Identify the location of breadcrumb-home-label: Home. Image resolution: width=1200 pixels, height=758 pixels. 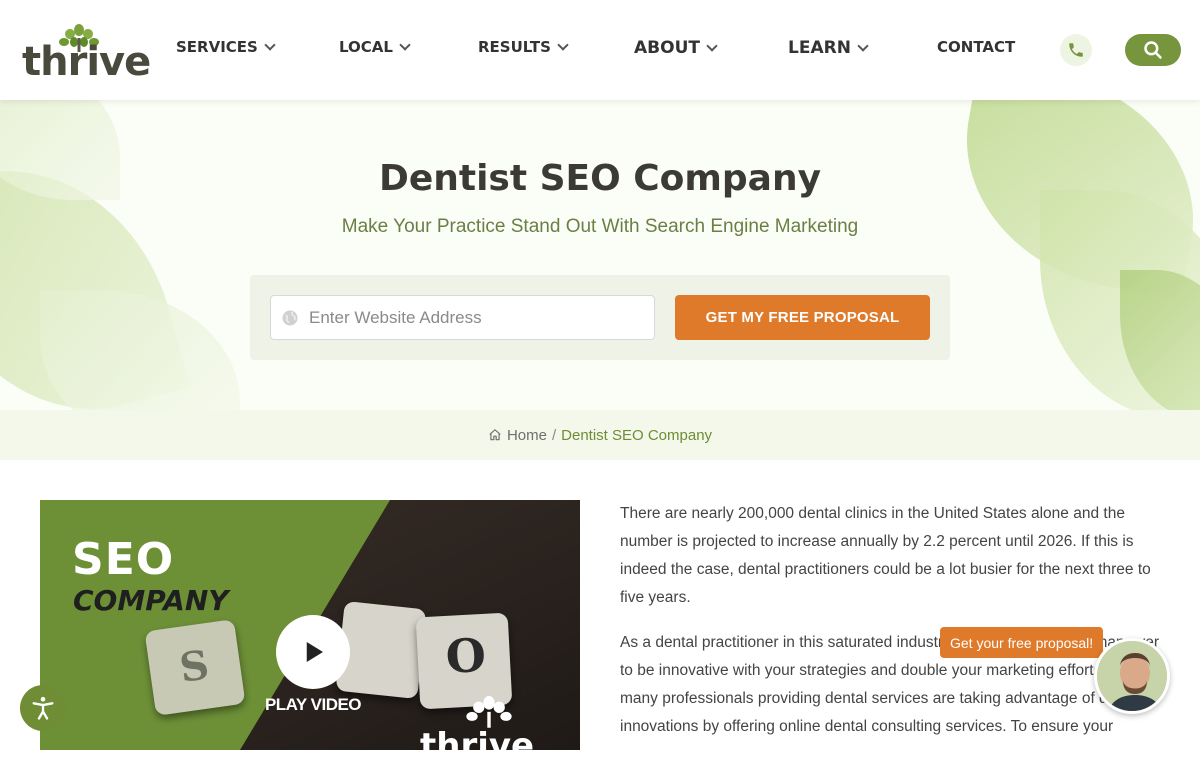
(526, 435).